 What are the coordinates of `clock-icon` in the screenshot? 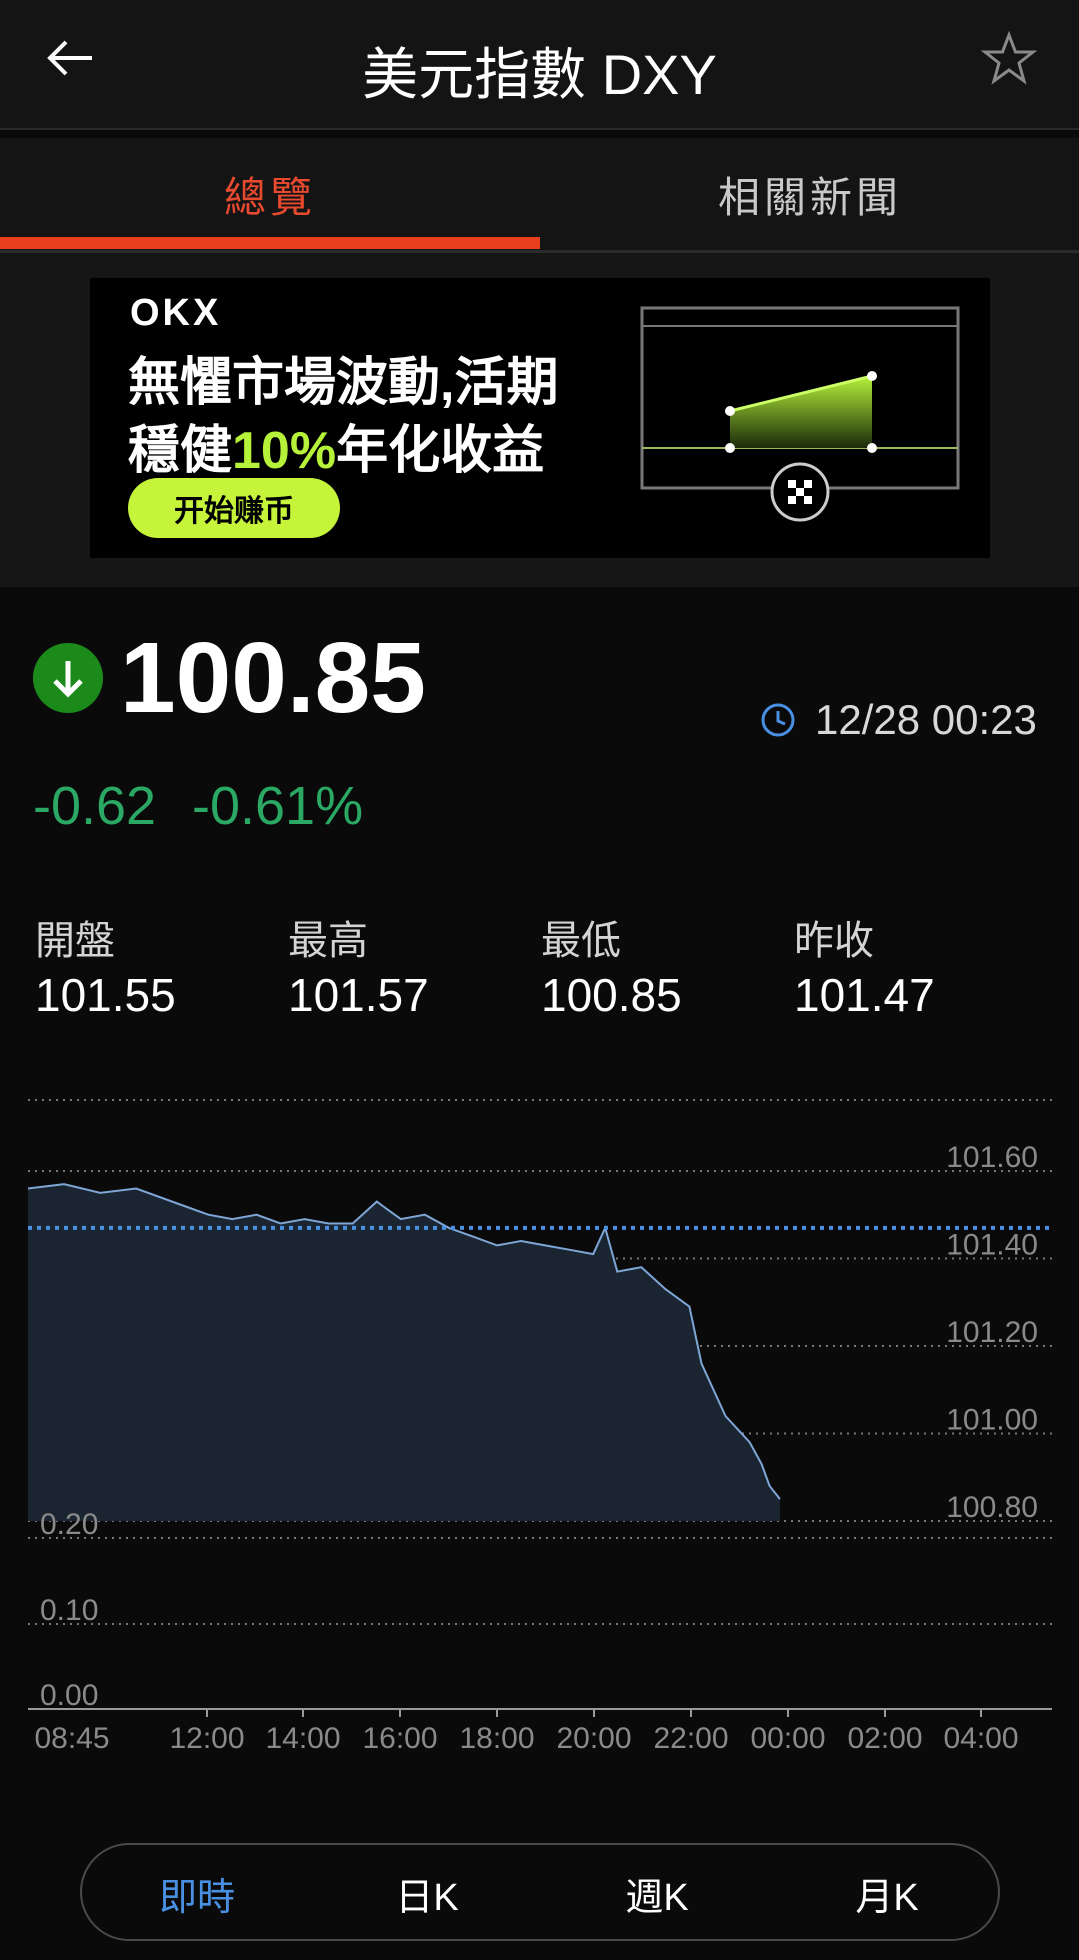 It's located at (778, 720).